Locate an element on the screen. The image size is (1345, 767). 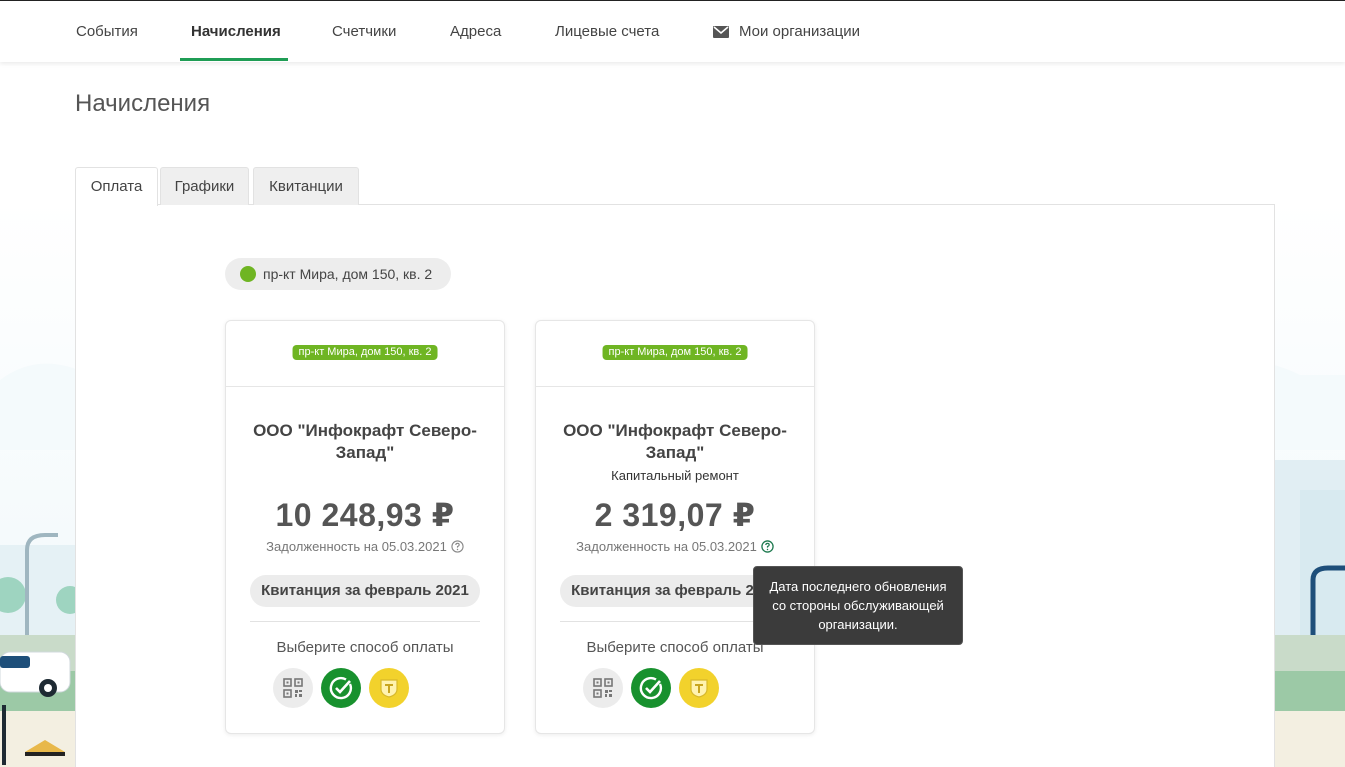
mail-icon is located at coordinates (721, 32).